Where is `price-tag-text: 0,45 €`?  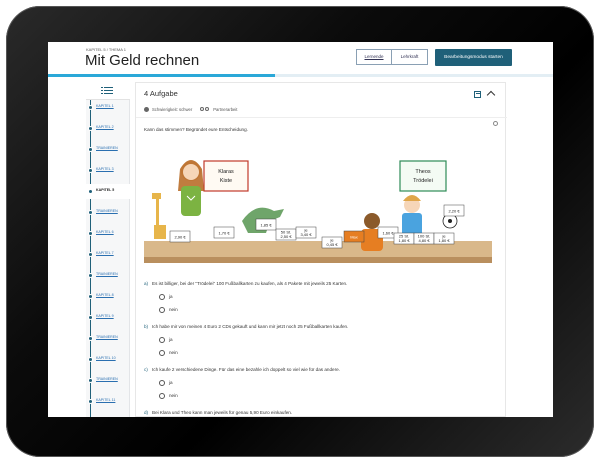
price-tag-text: 0,45 € is located at coordinates (332, 244).